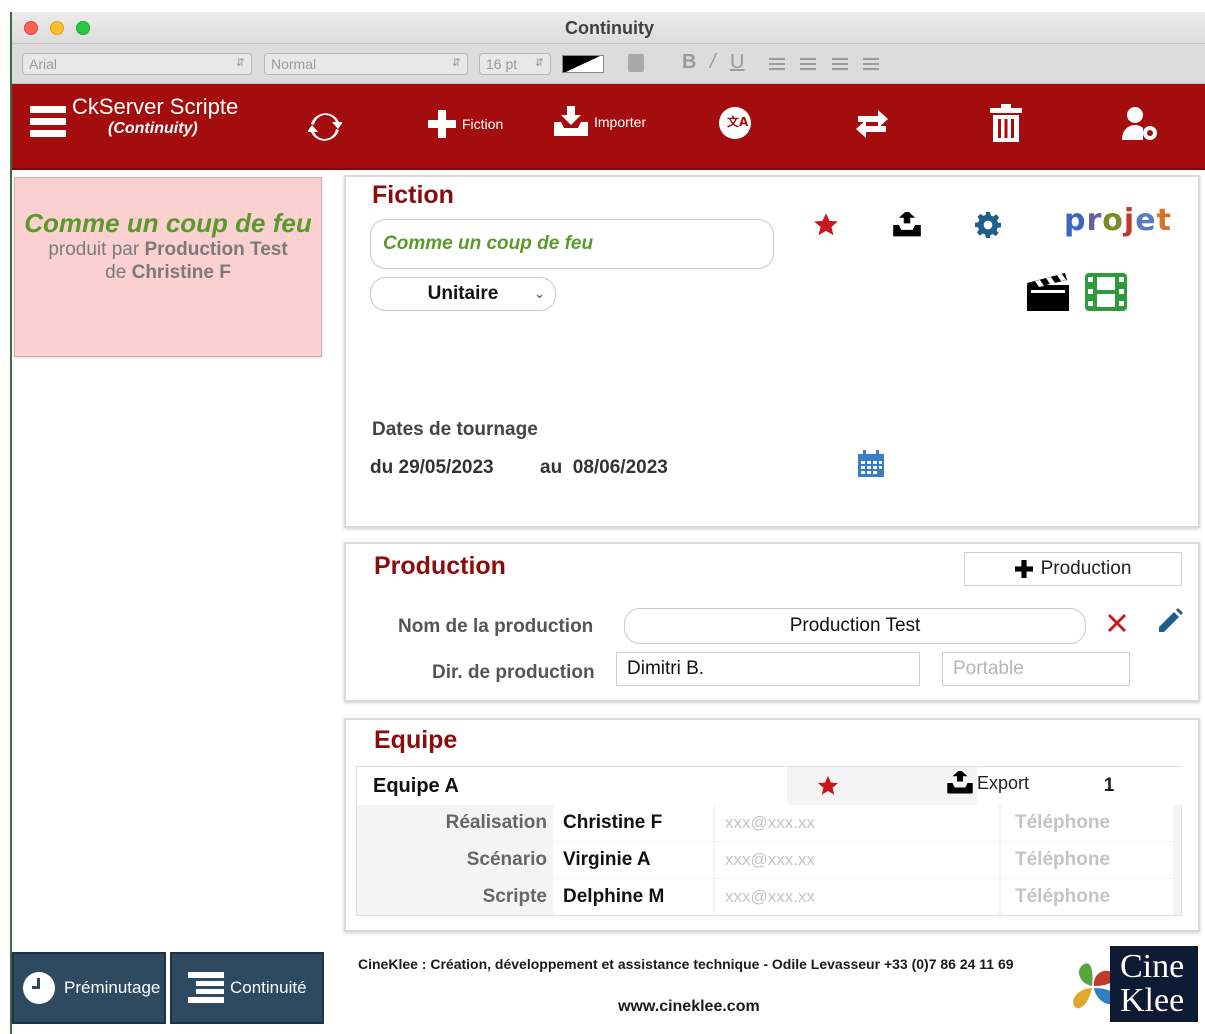 Image resolution: width=1205 pixels, height=1034 pixels. What do you see at coordinates (153, 128) in the screenshot?
I see `app-subtitle: (Continuity)` at bounding box center [153, 128].